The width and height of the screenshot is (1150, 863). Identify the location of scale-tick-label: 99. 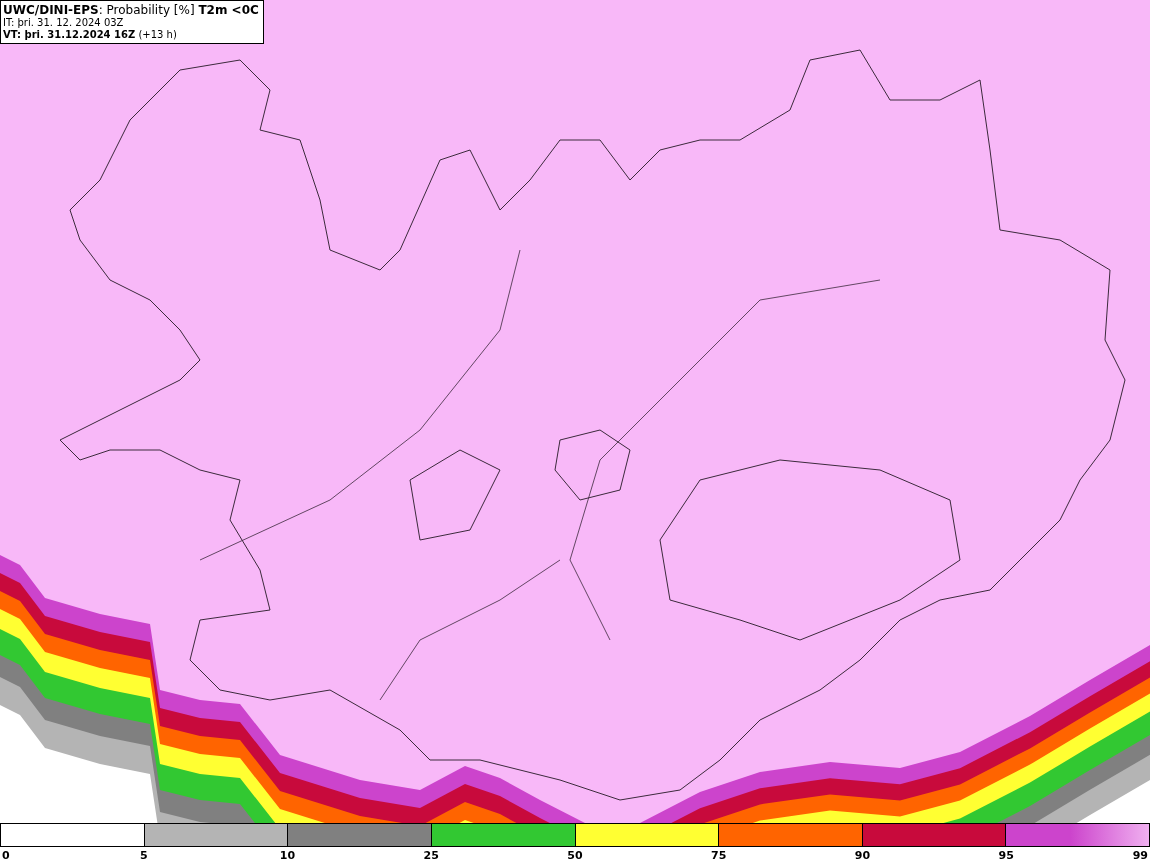
(1140, 855).